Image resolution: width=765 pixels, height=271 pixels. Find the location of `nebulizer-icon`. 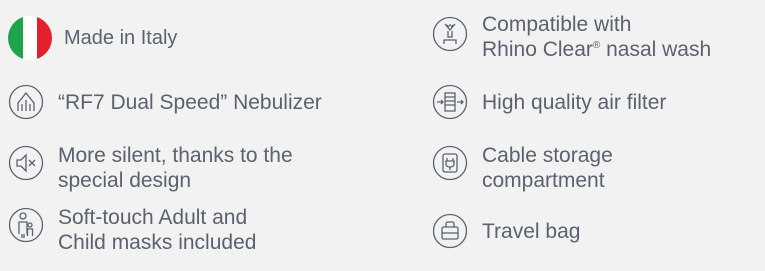

nebulizer-icon is located at coordinates (26, 102).